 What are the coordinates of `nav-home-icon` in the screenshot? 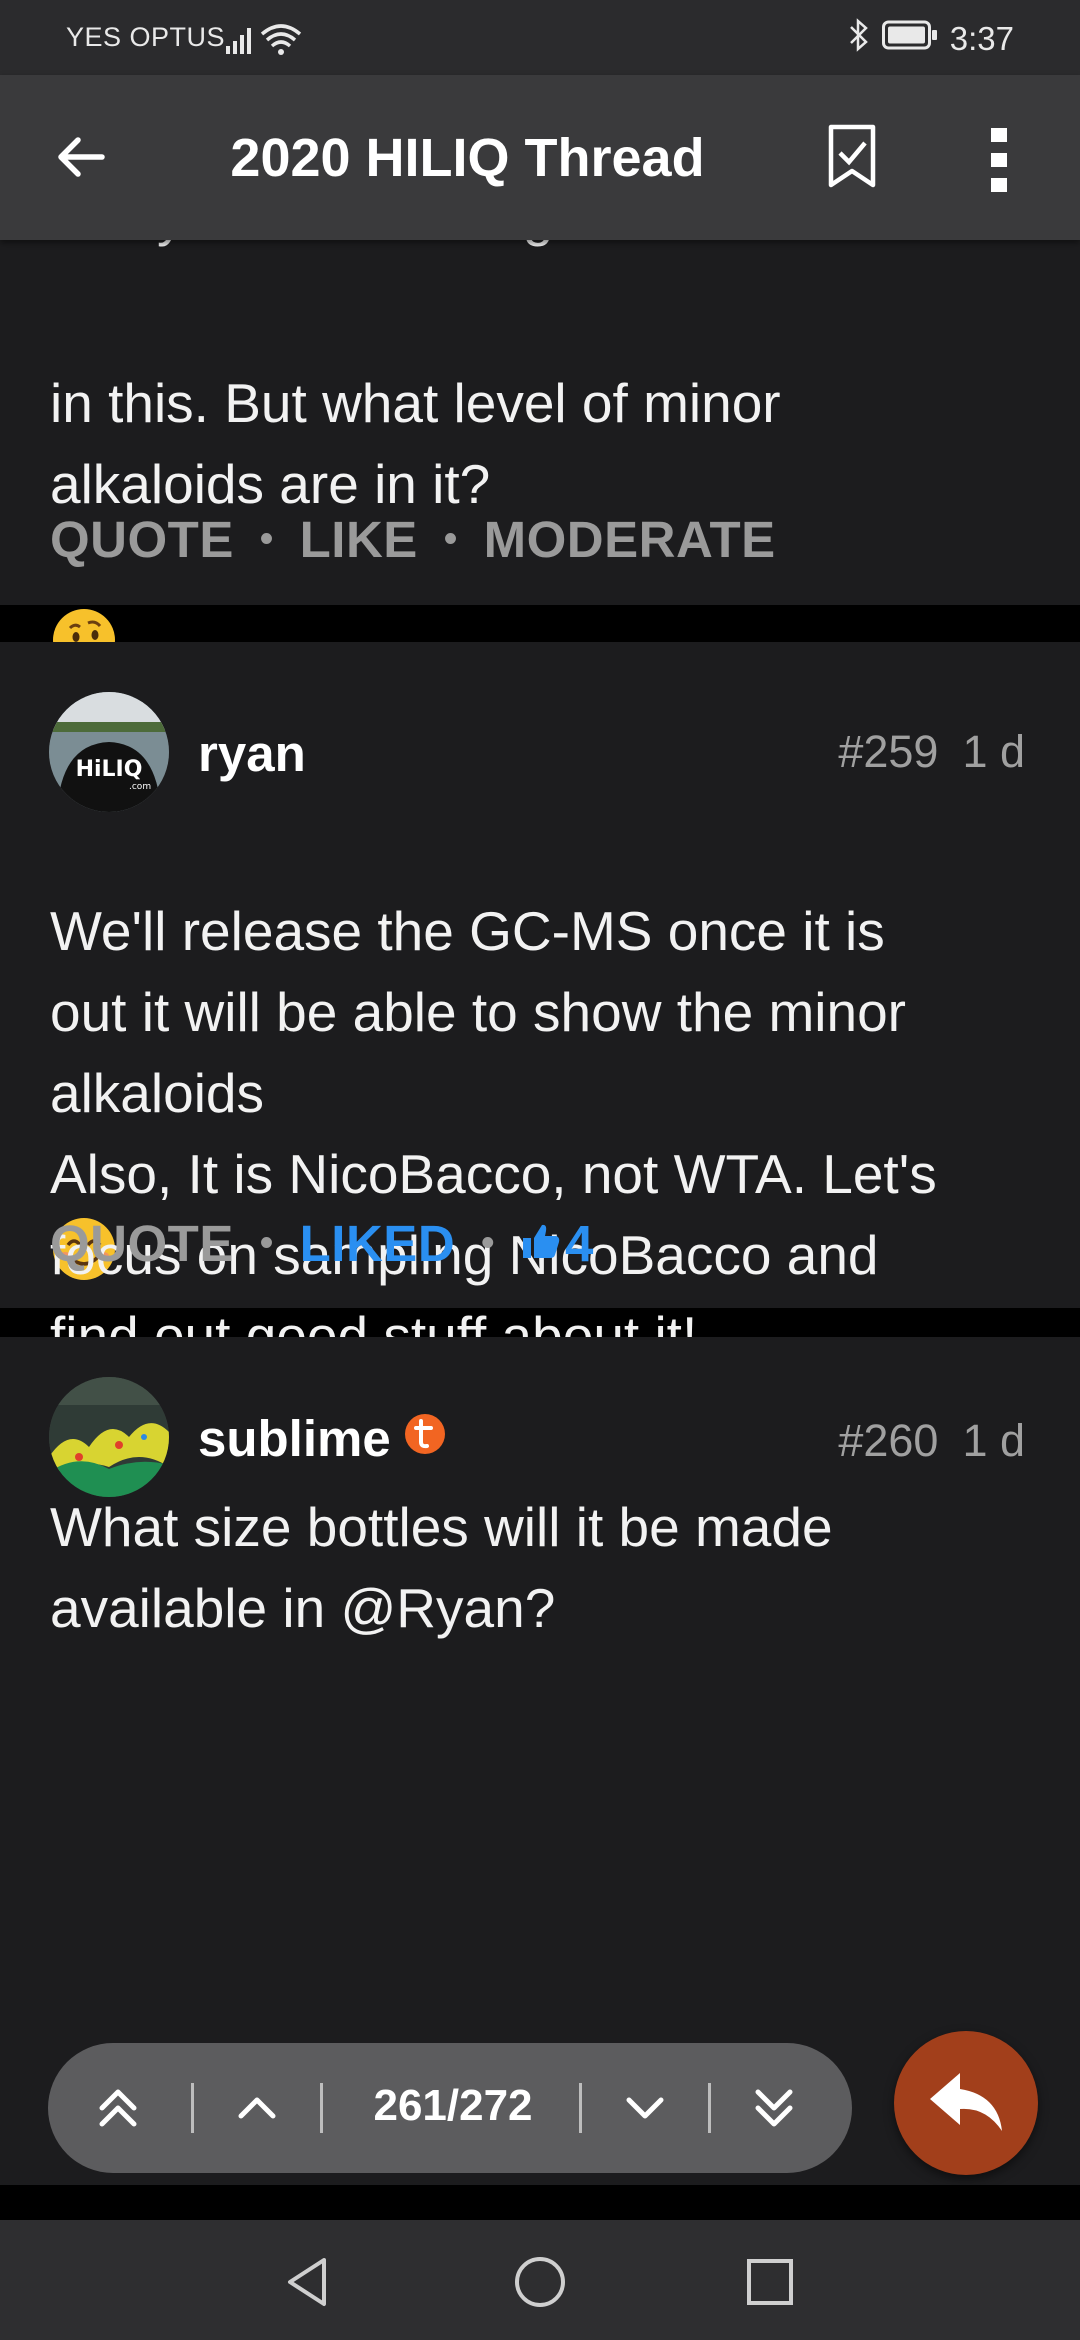 It's located at (540, 2284).